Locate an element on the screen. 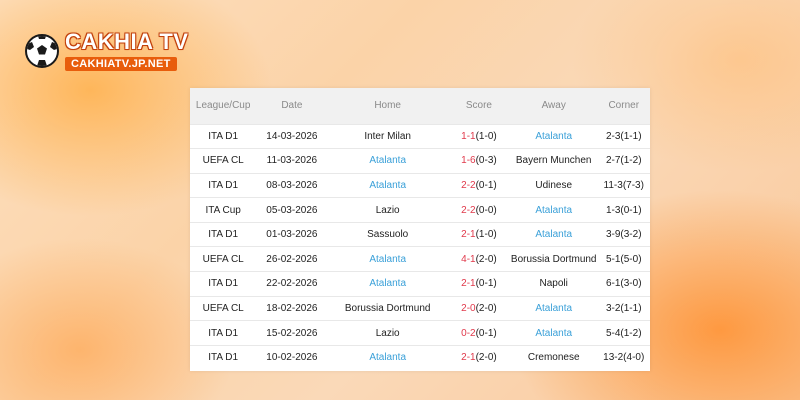 This screenshot has width=800, height=400. header-date: Date is located at coordinates (292, 106).